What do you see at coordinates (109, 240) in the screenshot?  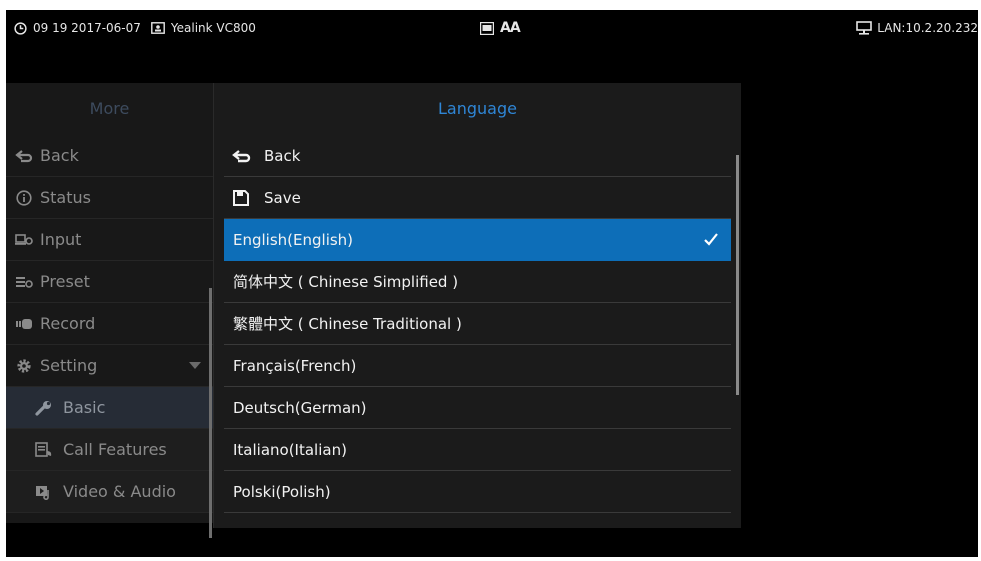 I see `menu-item-input: Input` at bounding box center [109, 240].